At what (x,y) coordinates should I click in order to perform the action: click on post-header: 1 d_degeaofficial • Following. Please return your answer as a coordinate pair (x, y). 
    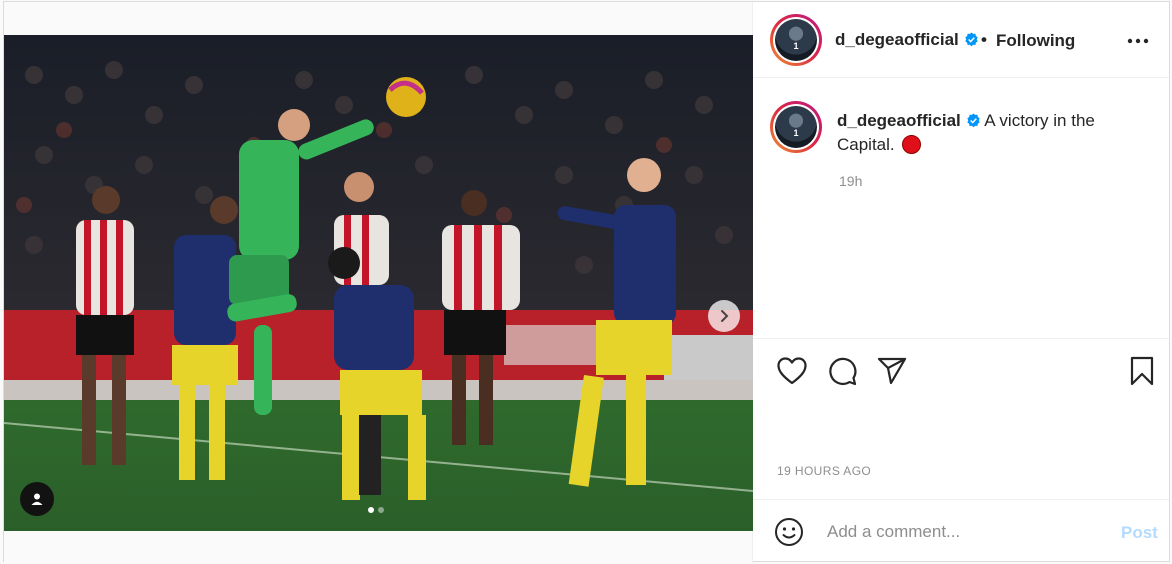
    Looking at the image, I should click on (961, 40).